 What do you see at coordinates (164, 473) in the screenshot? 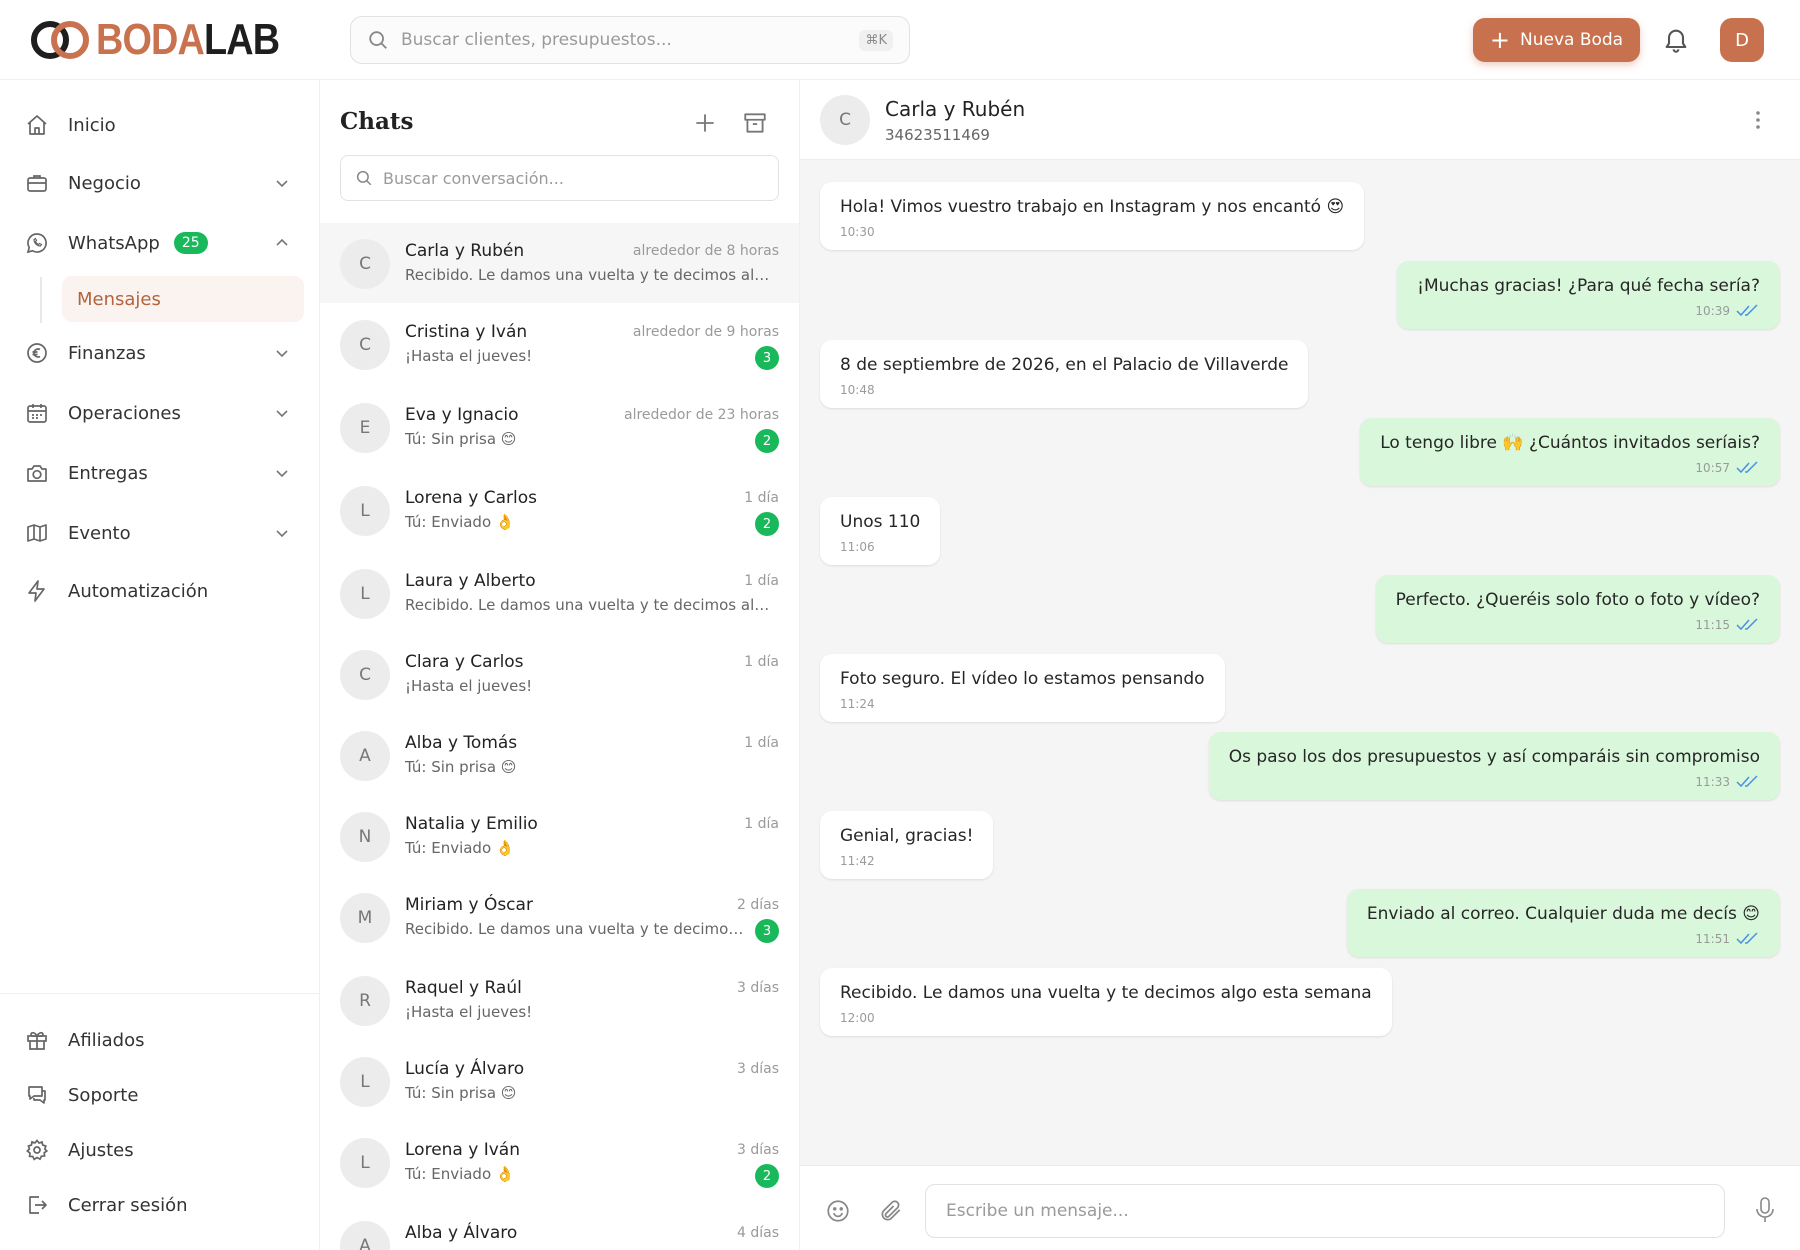
I see `sidebar-item-entregas: Entregas` at bounding box center [164, 473].